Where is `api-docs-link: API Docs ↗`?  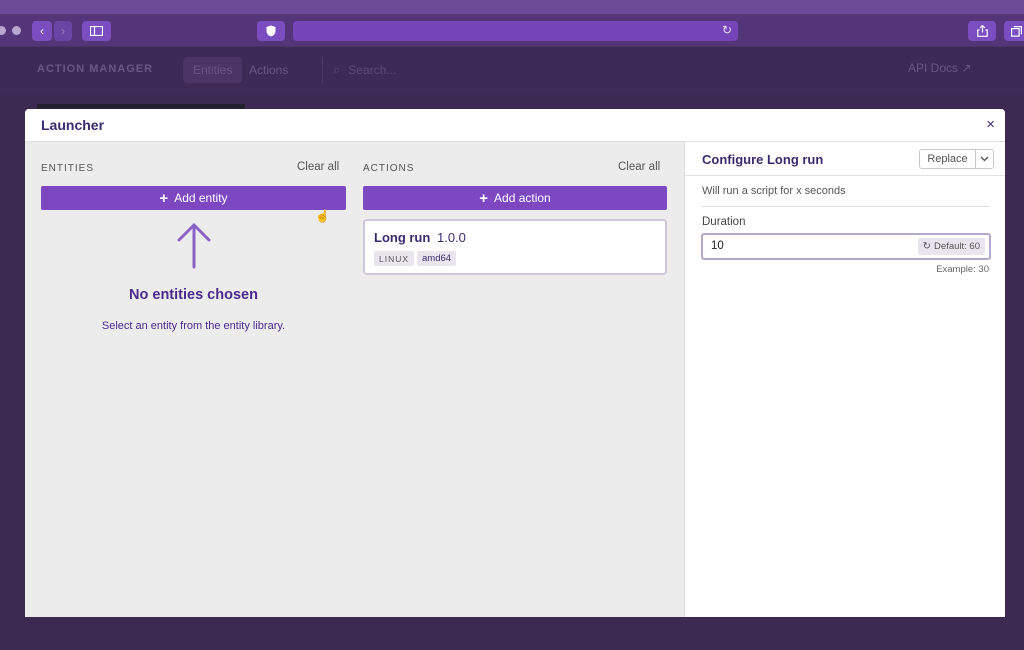
api-docs-link: API Docs ↗ is located at coordinates (939, 68).